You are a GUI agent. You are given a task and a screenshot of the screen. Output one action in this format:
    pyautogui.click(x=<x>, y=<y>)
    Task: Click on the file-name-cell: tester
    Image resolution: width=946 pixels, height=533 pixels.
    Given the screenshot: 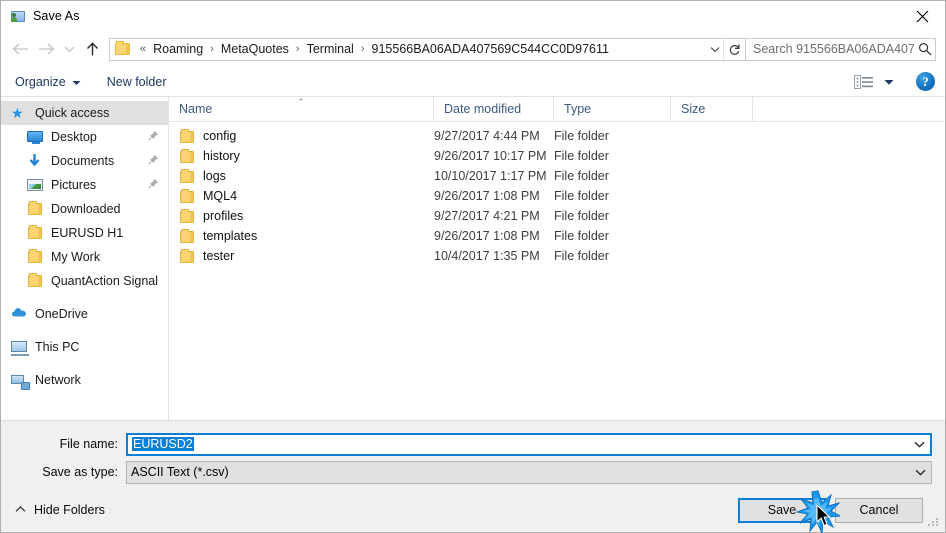 What is the action you would take?
    pyautogui.click(x=301, y=256)
    